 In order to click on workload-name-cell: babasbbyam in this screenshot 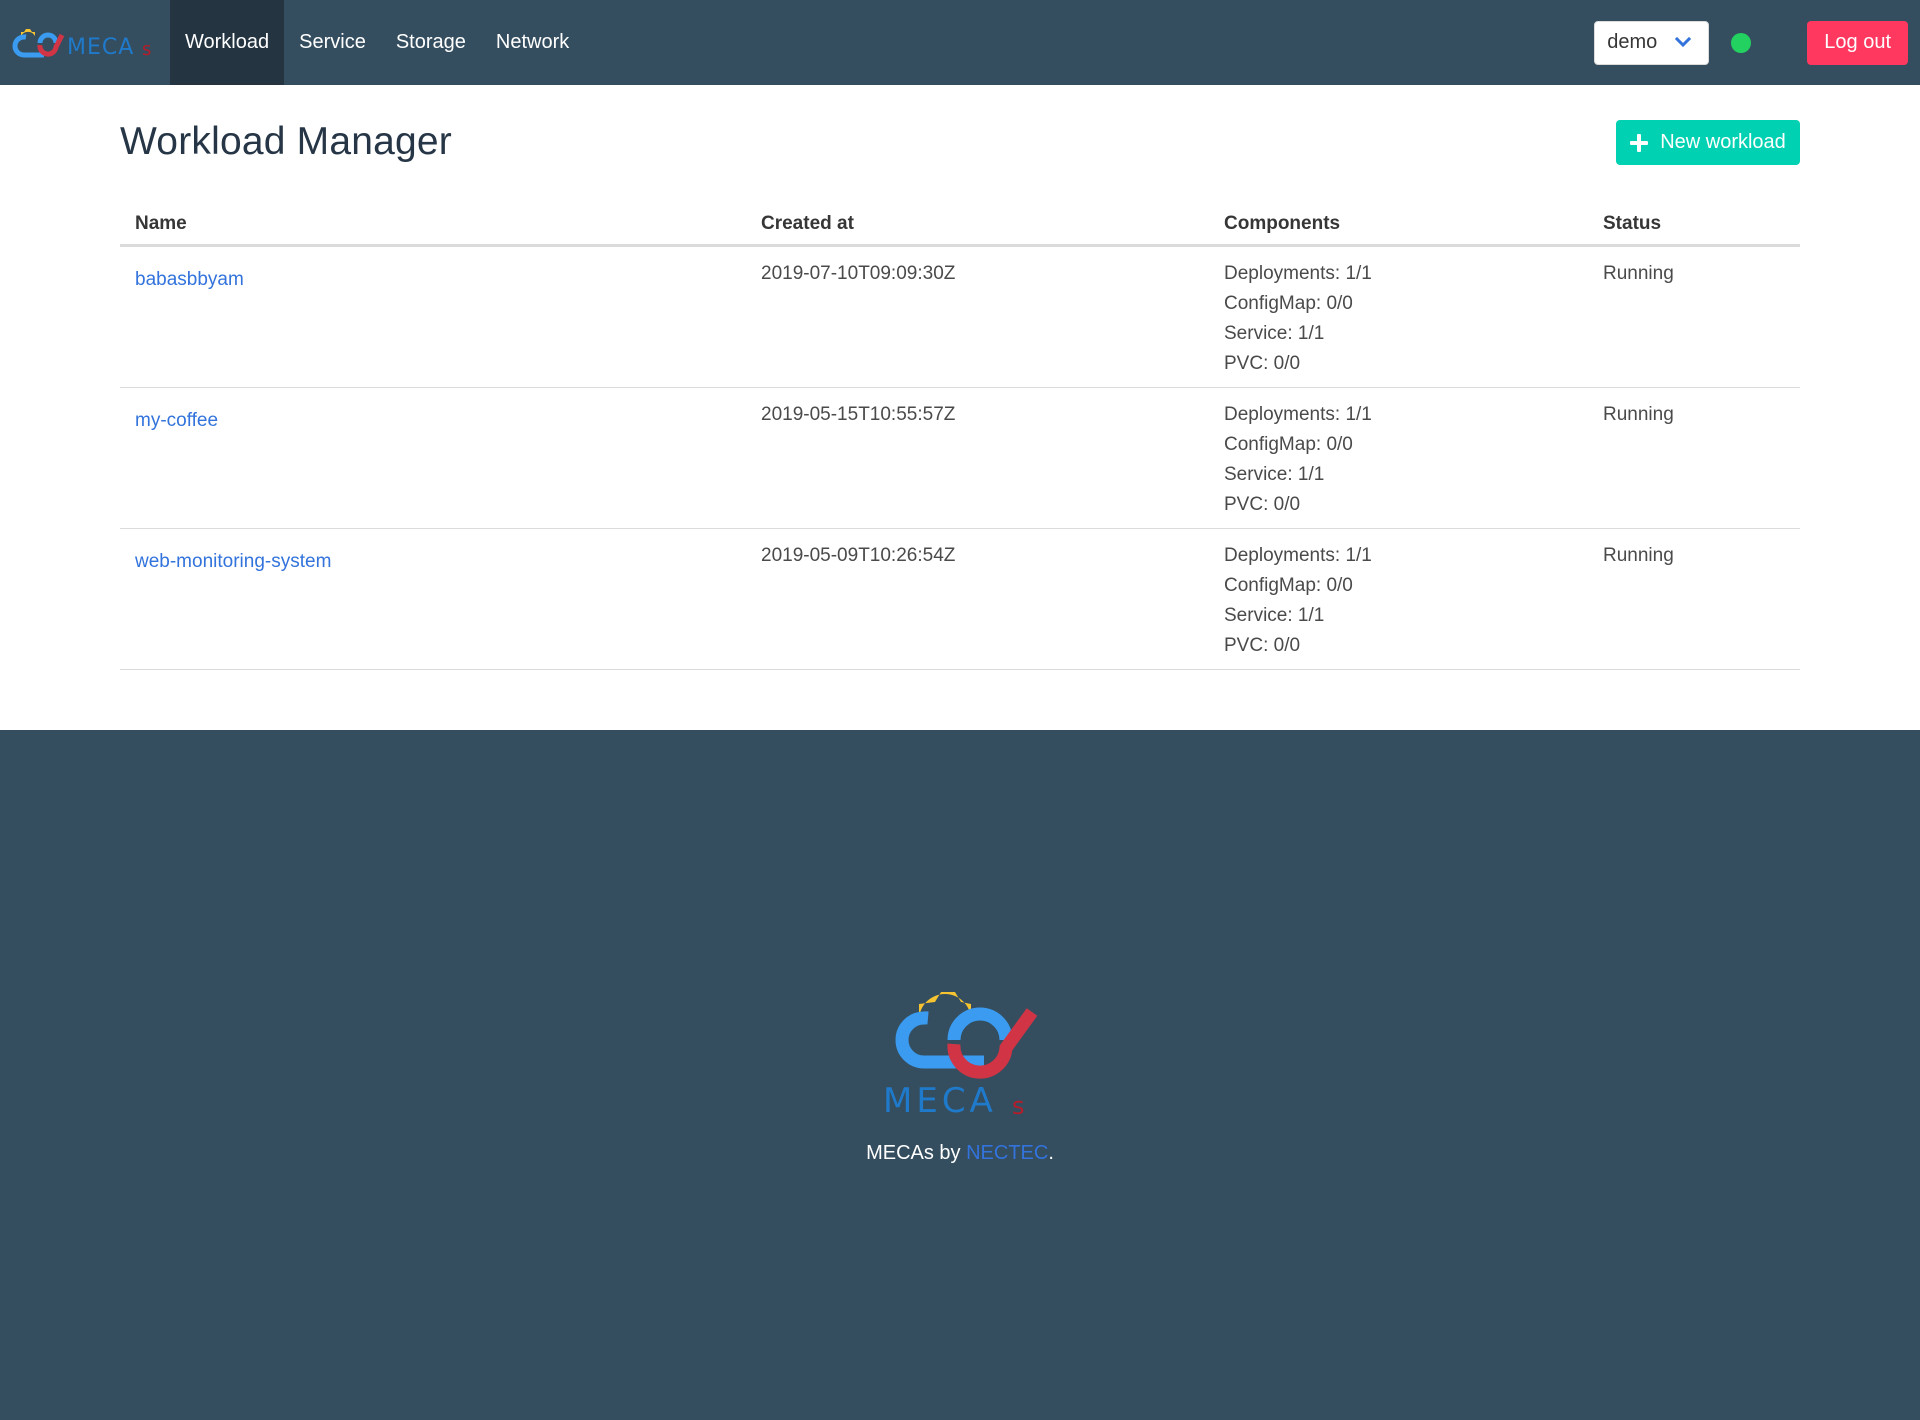, I will do `click(433, 316)`.